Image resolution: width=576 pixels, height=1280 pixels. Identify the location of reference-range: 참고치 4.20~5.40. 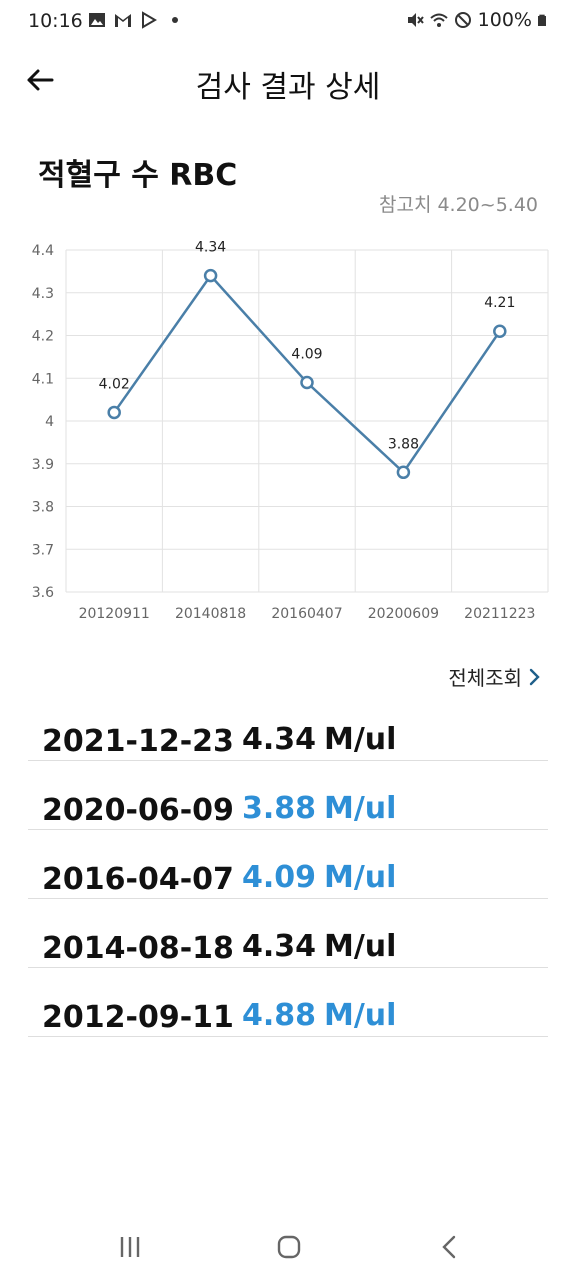
(458, 205).